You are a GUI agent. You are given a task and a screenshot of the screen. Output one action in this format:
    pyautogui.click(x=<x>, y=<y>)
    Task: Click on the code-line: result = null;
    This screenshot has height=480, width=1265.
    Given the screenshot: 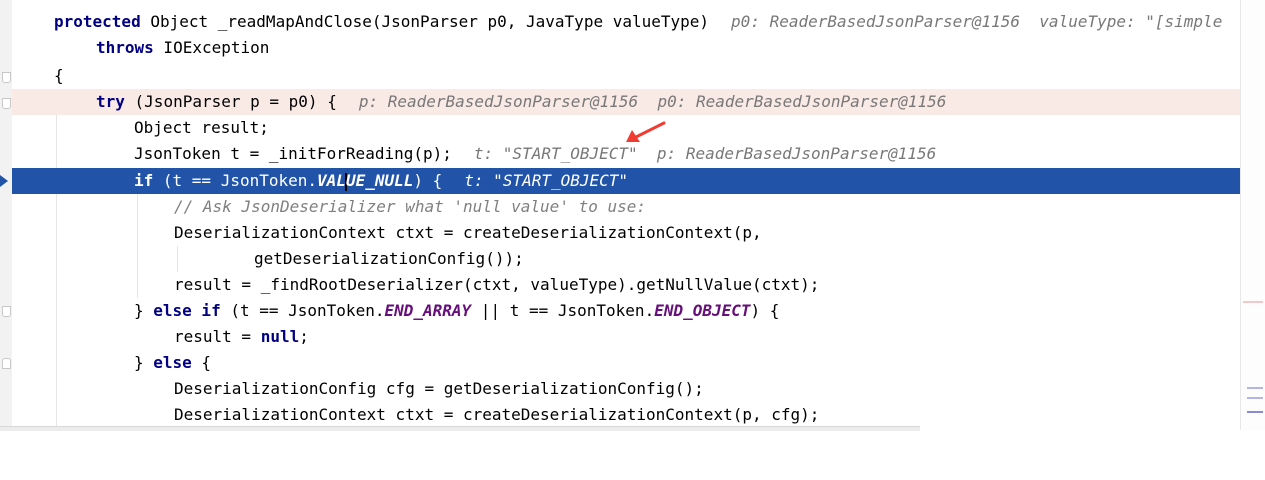 What is the action you would take?
    pyautogui.click(x=626, y=337)
    